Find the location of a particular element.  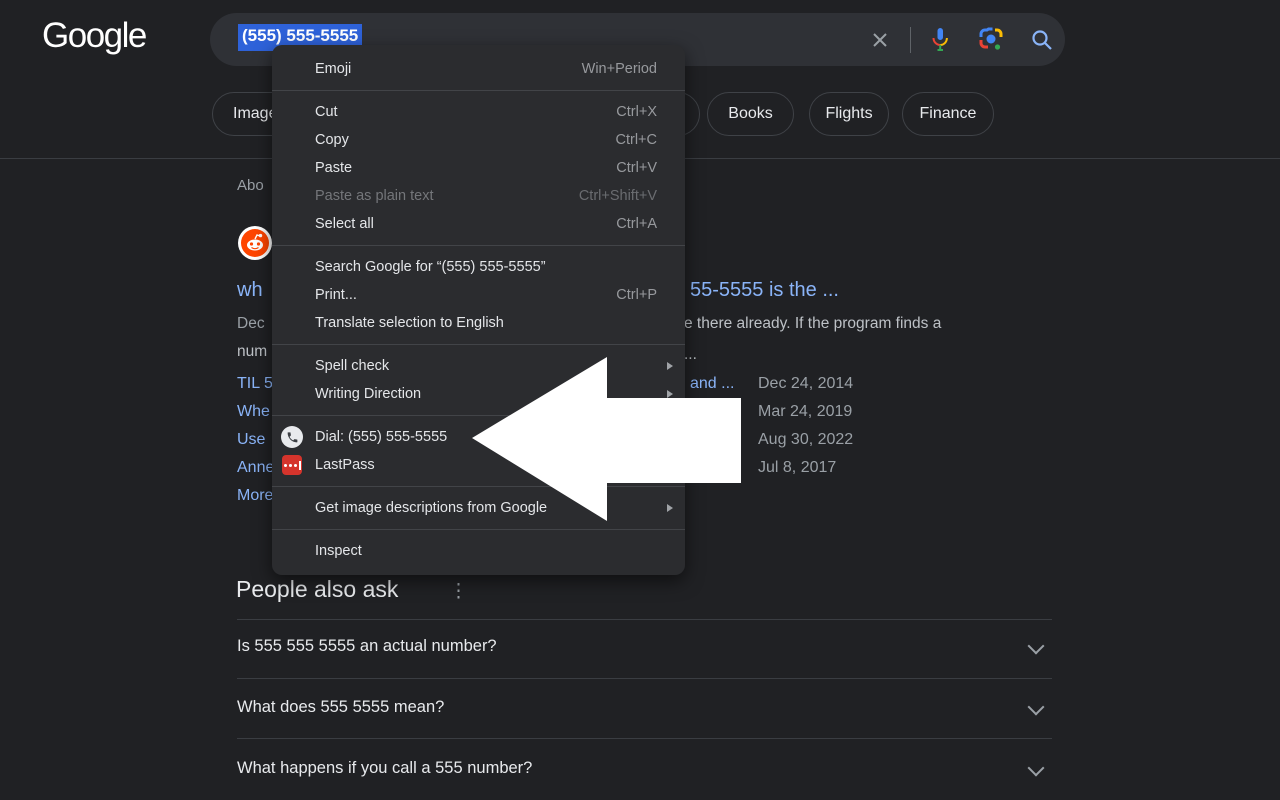

menu-label: Copy is located at coordinates (332, 140).